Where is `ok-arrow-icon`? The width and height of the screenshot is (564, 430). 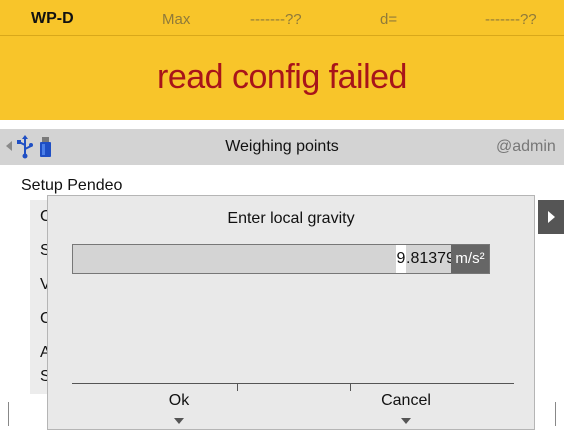 ok-arrow-icon is located at coordinates (179, 421).